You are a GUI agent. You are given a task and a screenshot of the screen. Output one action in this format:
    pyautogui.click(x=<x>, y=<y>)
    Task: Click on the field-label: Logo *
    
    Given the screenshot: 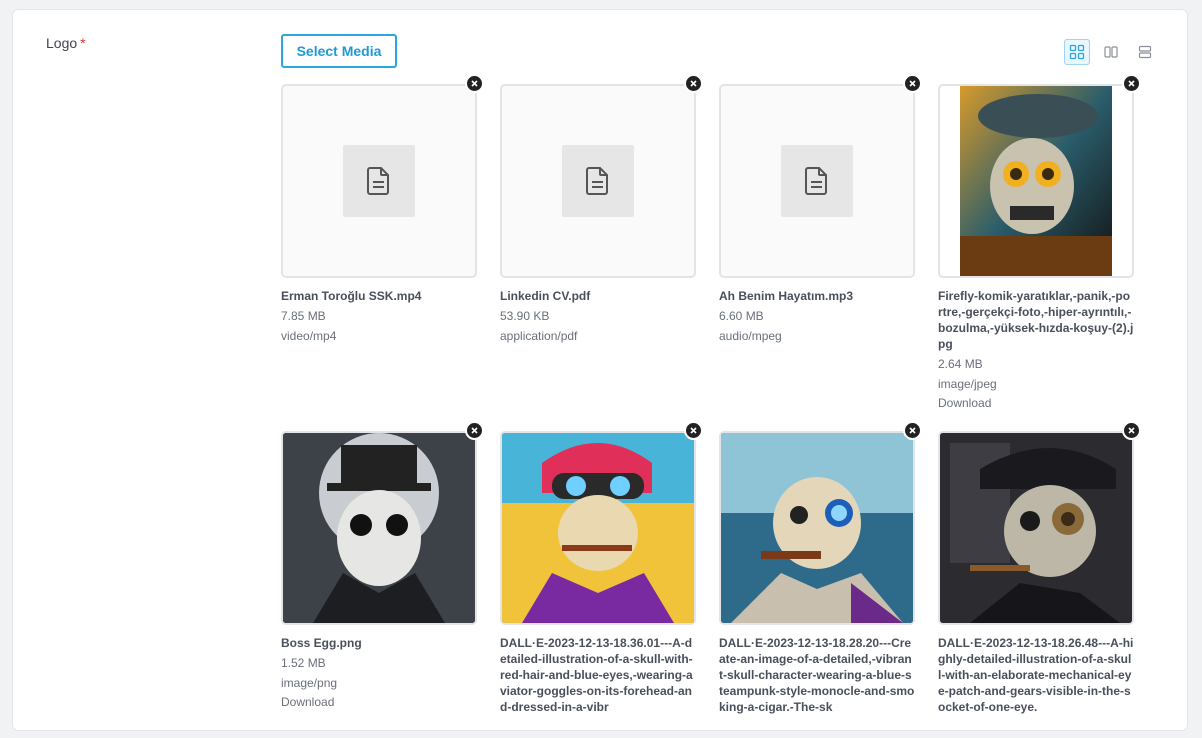 What is the action you would take?
    pyautogui.click(x=66, y=43)
    